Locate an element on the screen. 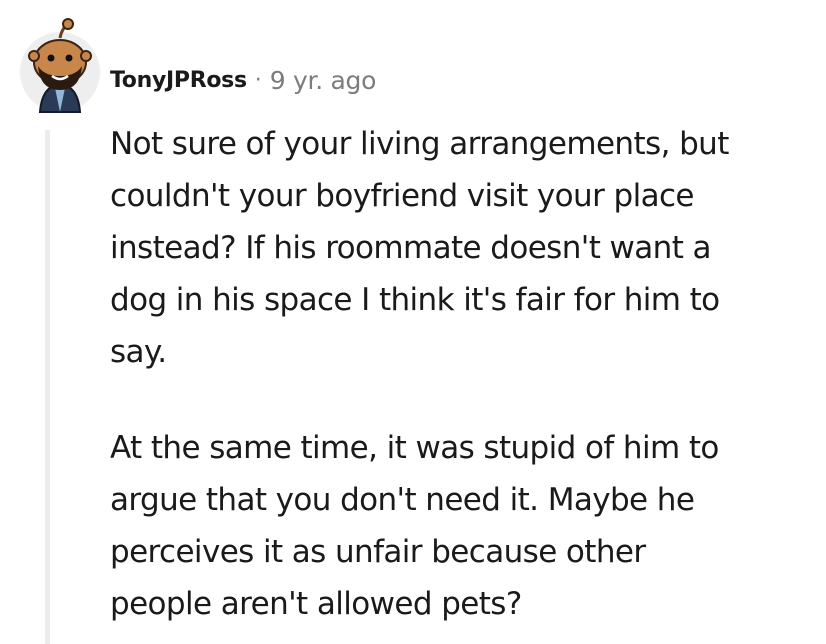  thread-collapse-line is located at coordinates (47, 387).